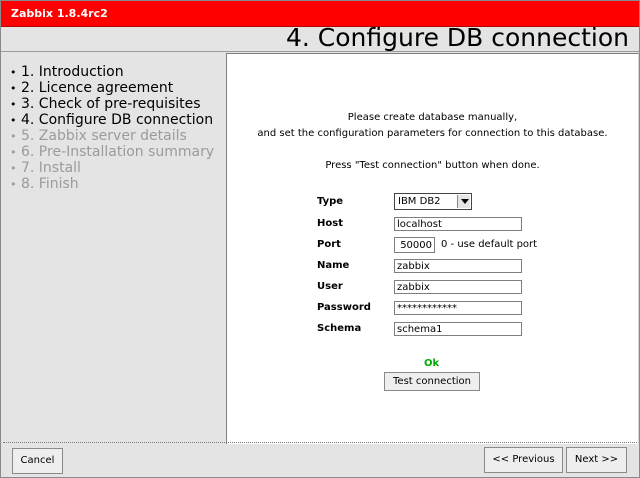 Image resolution: width=640 pixels, height=478 pixels. What do you see at coordinates (414, 245) in the screenshot?
I see `port-field: 50000` at bounding box center [414, 245].